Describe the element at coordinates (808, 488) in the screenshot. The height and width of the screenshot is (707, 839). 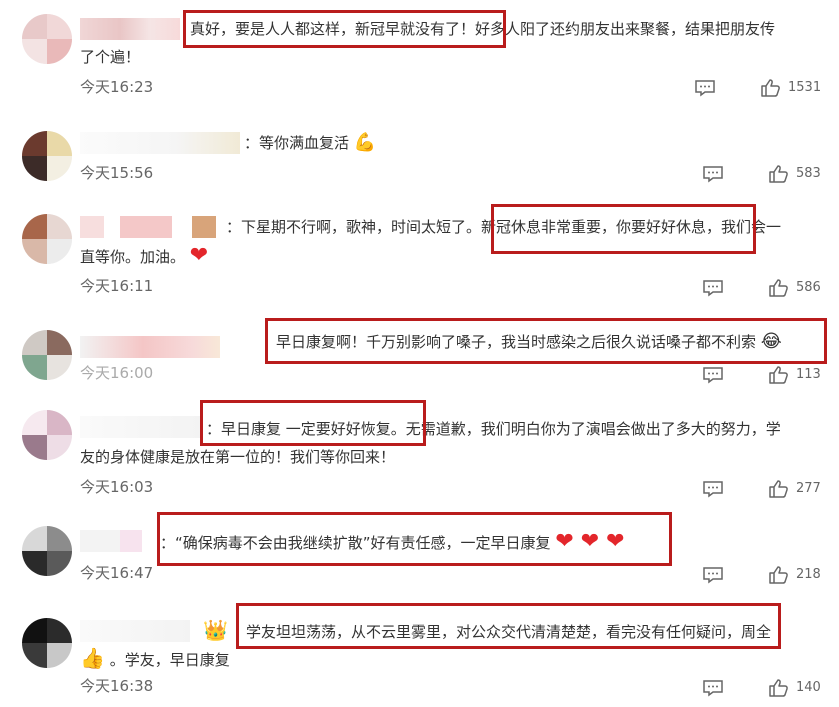
I see `like-count: 277` at that location.